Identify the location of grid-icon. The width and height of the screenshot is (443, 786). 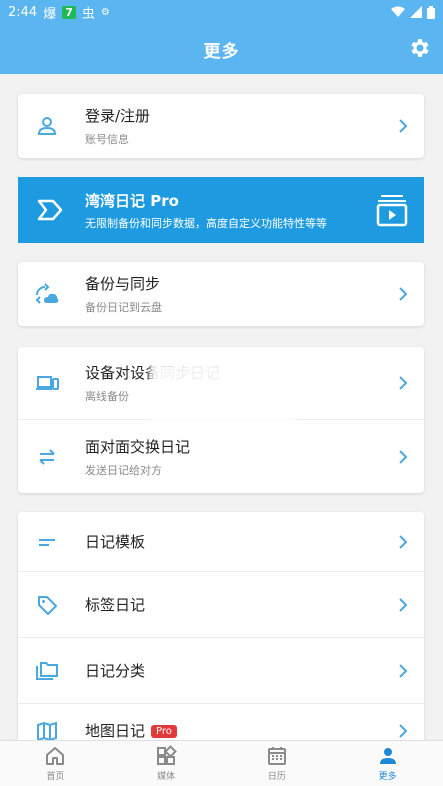
(167, 755).